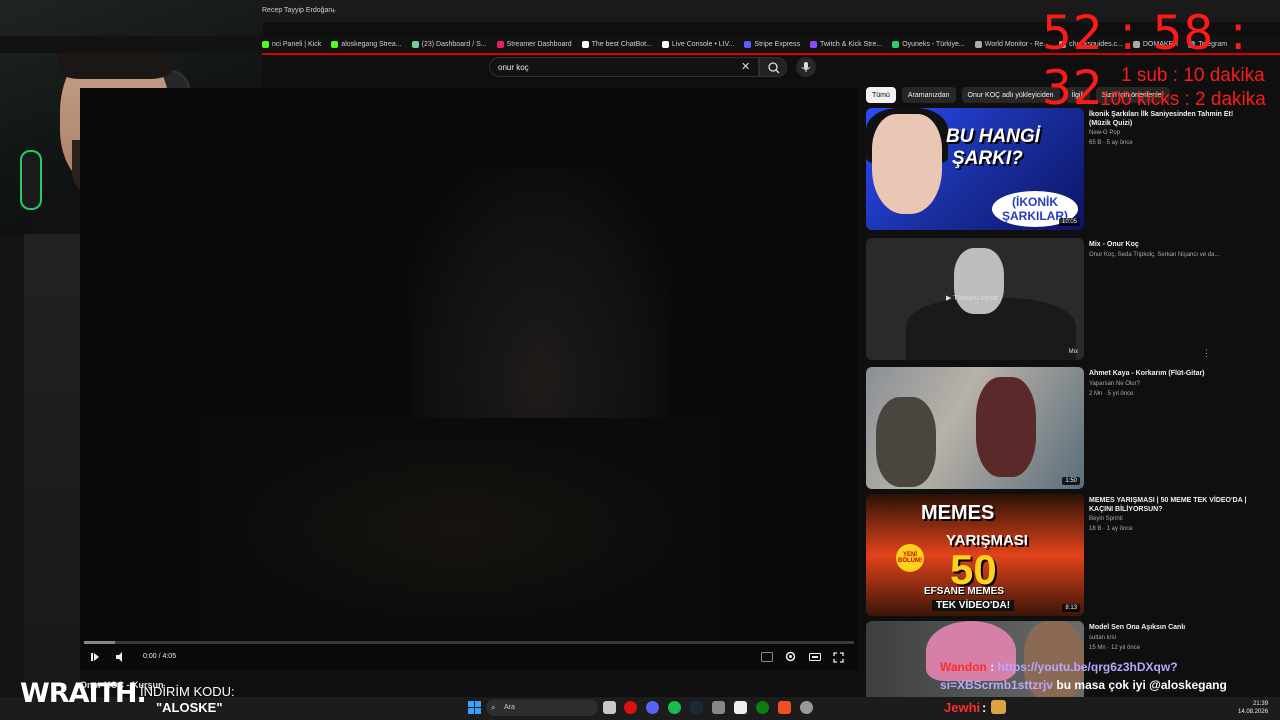 This screenshot has width=1280, height=720. What do you see at coordinates (83, 693) in the screenshot?
I see `sponsor-brand: WRAITH.` at bounding box center [83, 693].